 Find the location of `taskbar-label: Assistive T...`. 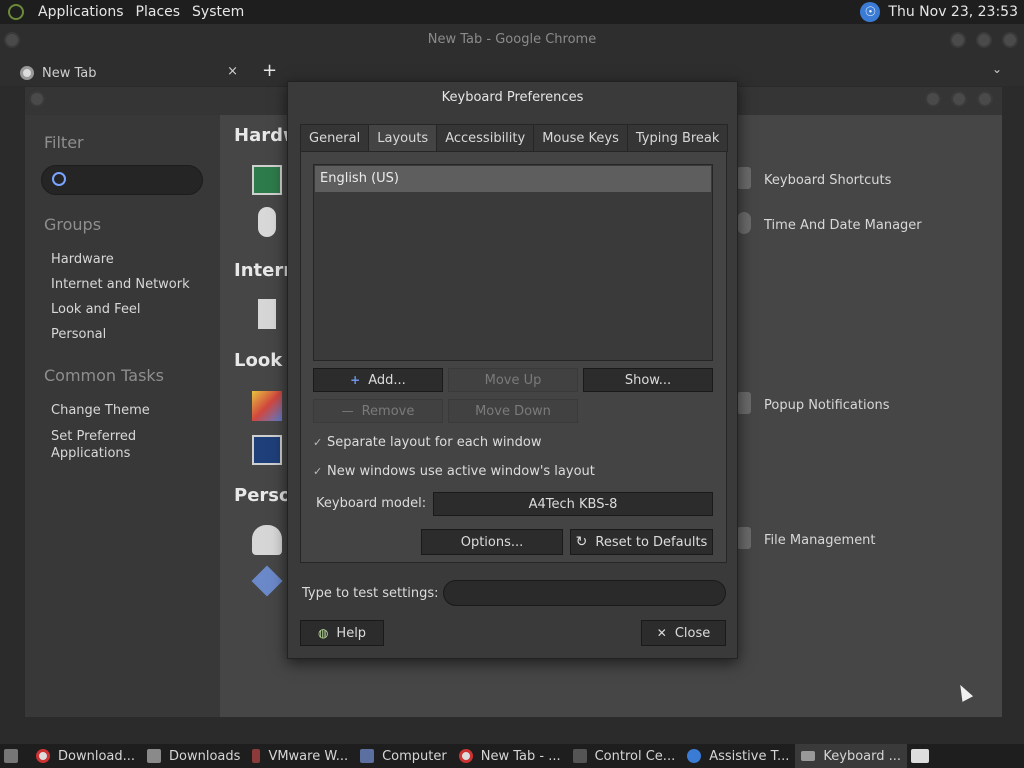

taskbar-label: Assistive T... is located at coordinates (749, 756).